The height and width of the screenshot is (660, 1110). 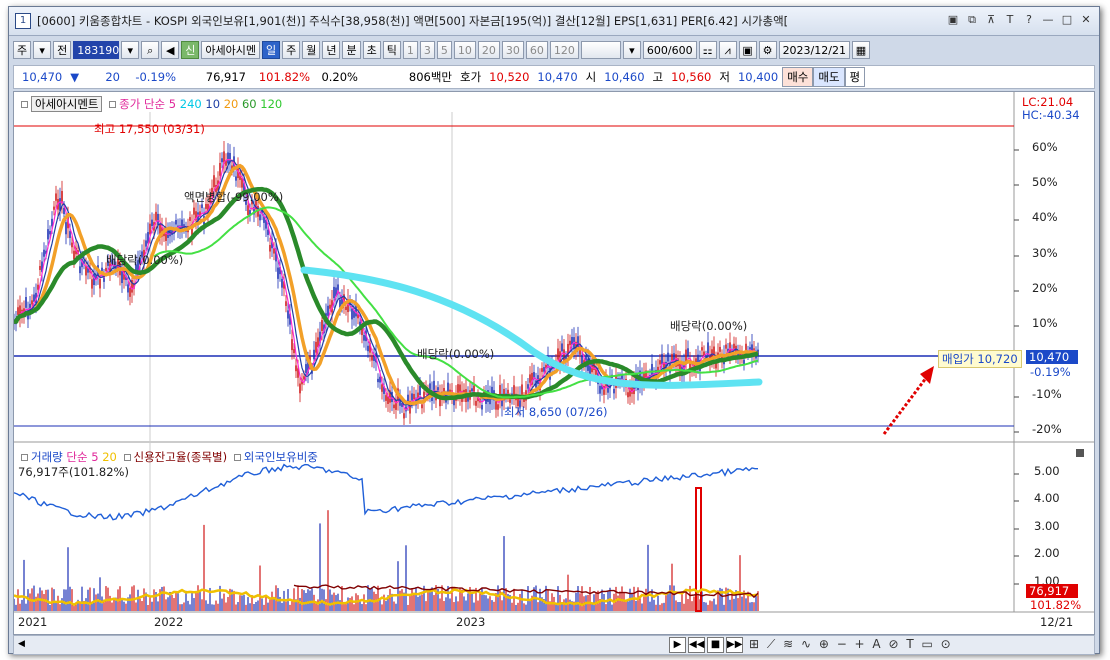 I want to click on interval-5: 5, so click(x=444, y=50).